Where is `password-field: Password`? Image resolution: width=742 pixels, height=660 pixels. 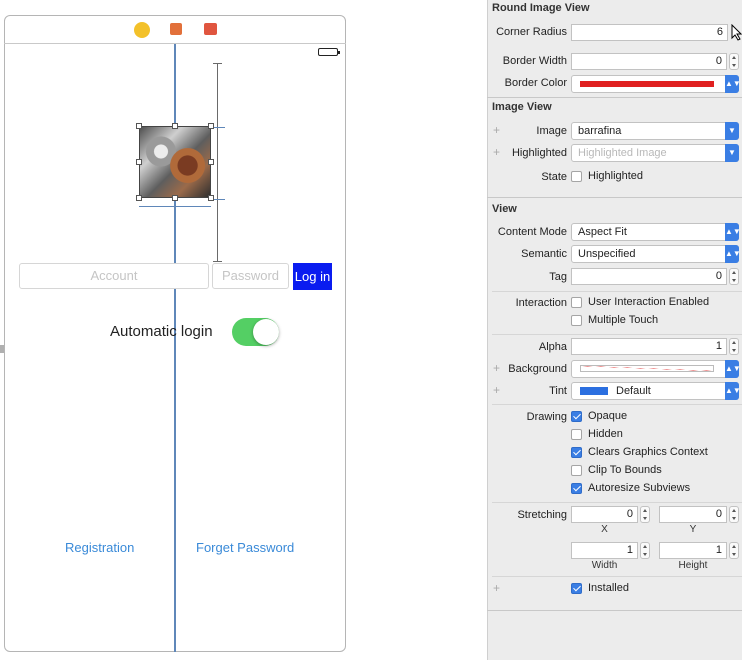 password-field: Password is located at coordinates (250, 276).